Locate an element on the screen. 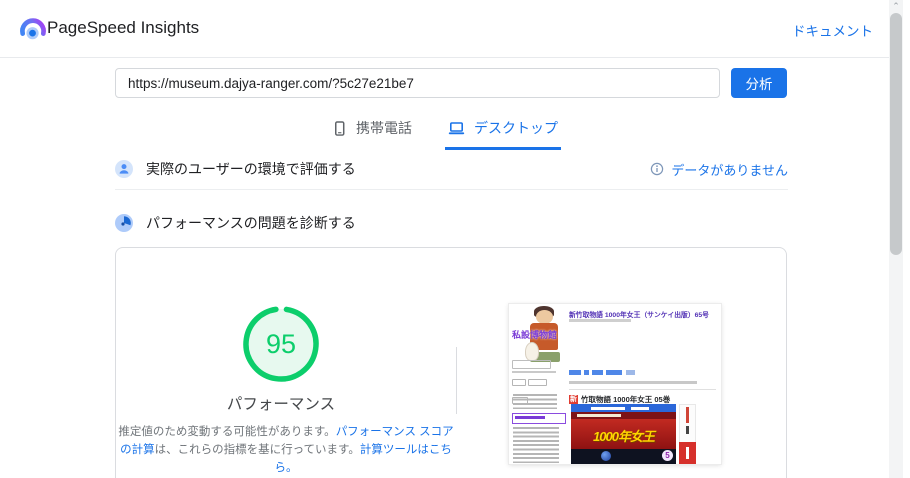 This screenshot has width=910, height=478. lab-section-header: パフォーマンスの問題を診断する is located at coordinates (451, 223).